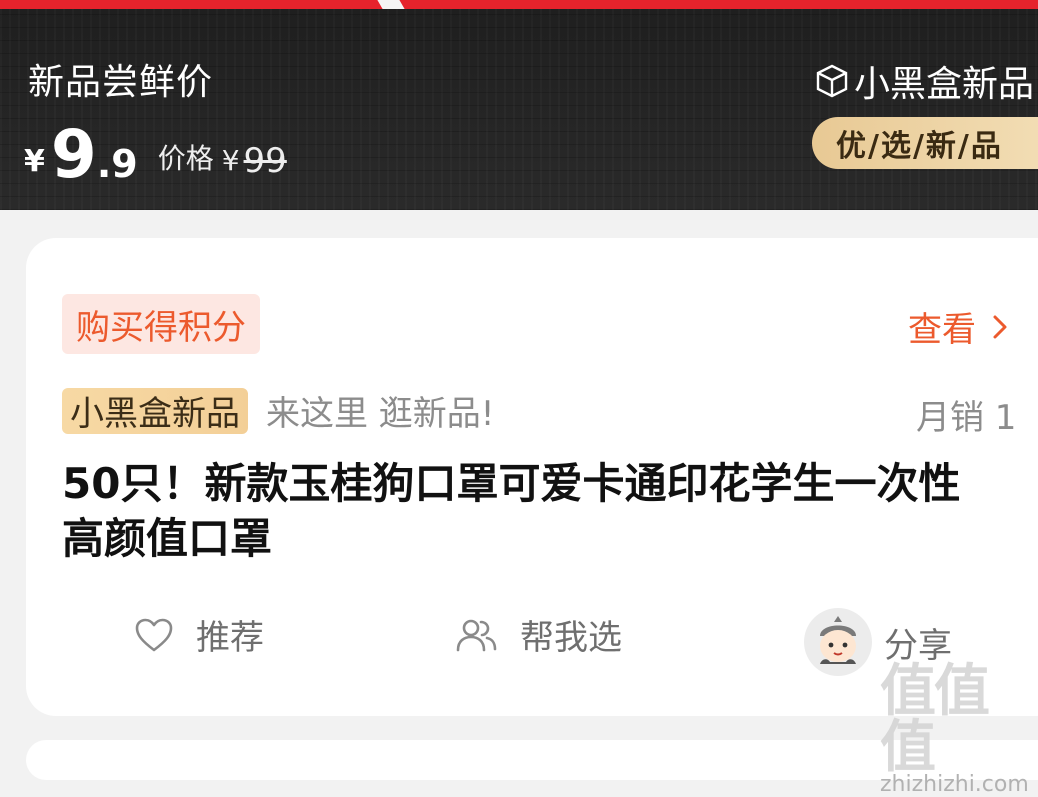  I want to click on watermark-url: zhizhizhi.com, so click(954, 784).